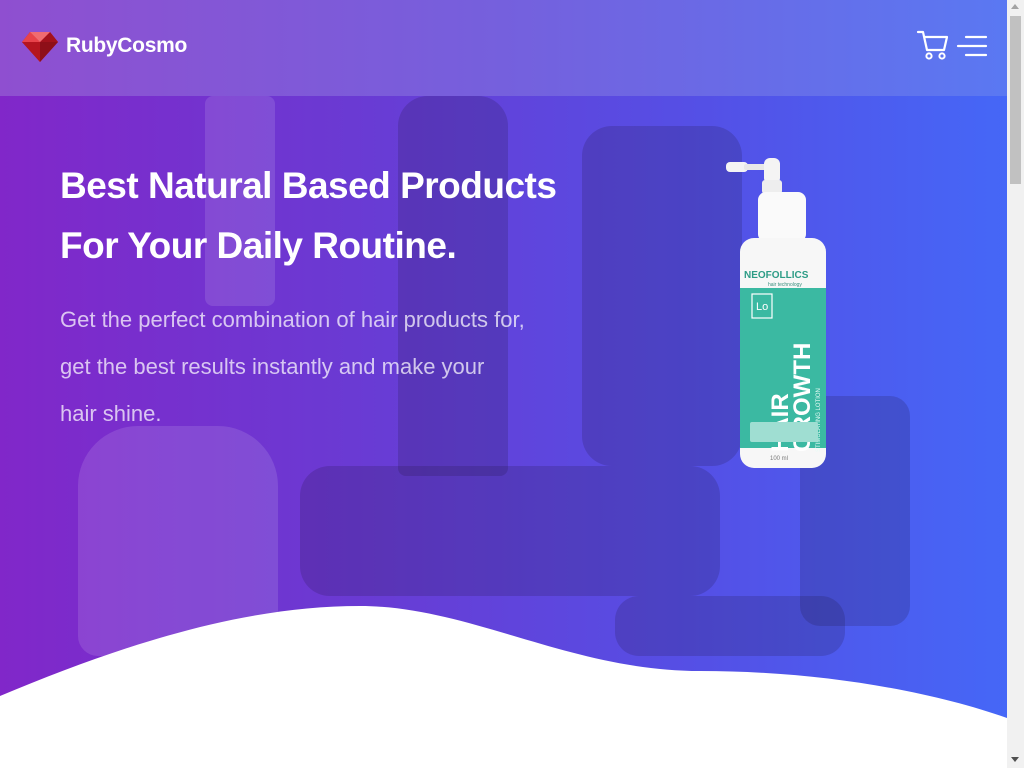  I want to click on background-basket, so click(510, 531).